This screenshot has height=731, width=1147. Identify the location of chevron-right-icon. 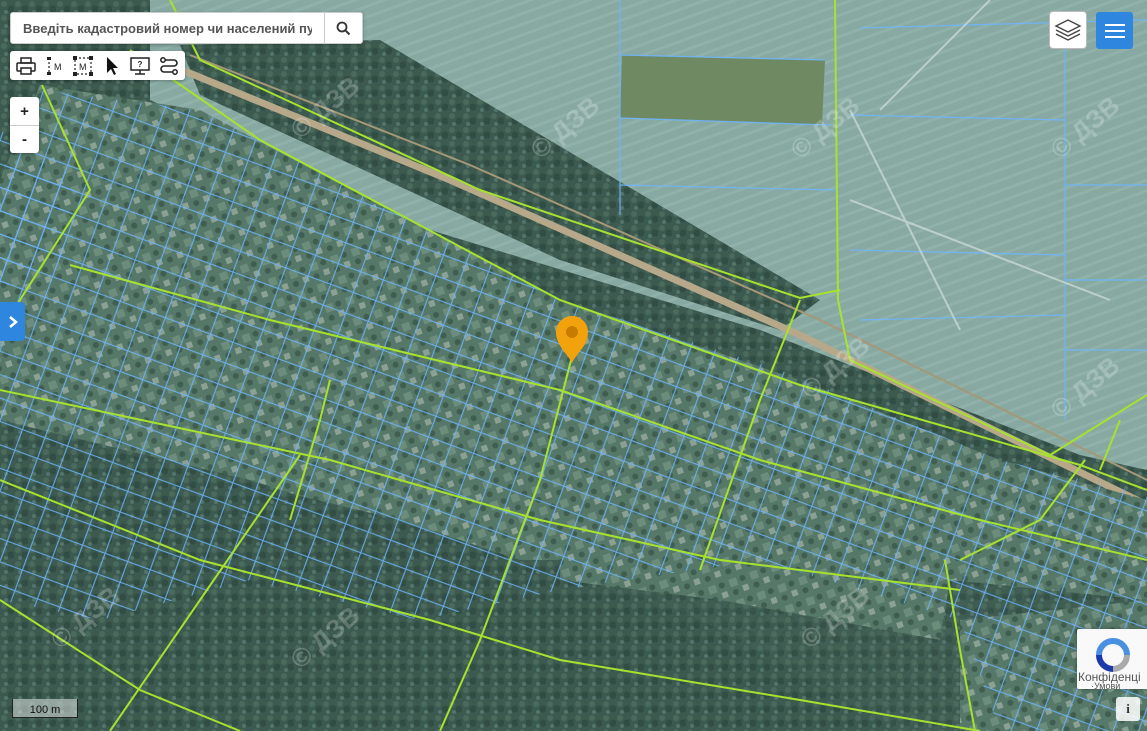
(13, 321).